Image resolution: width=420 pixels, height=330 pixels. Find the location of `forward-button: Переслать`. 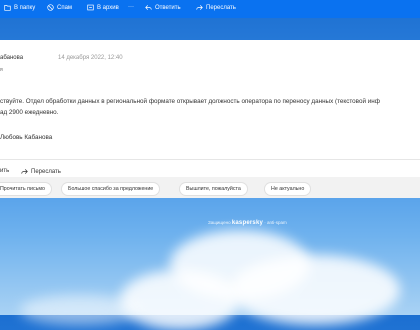

forward-button: Переслать is located at coordinates (216, 7).